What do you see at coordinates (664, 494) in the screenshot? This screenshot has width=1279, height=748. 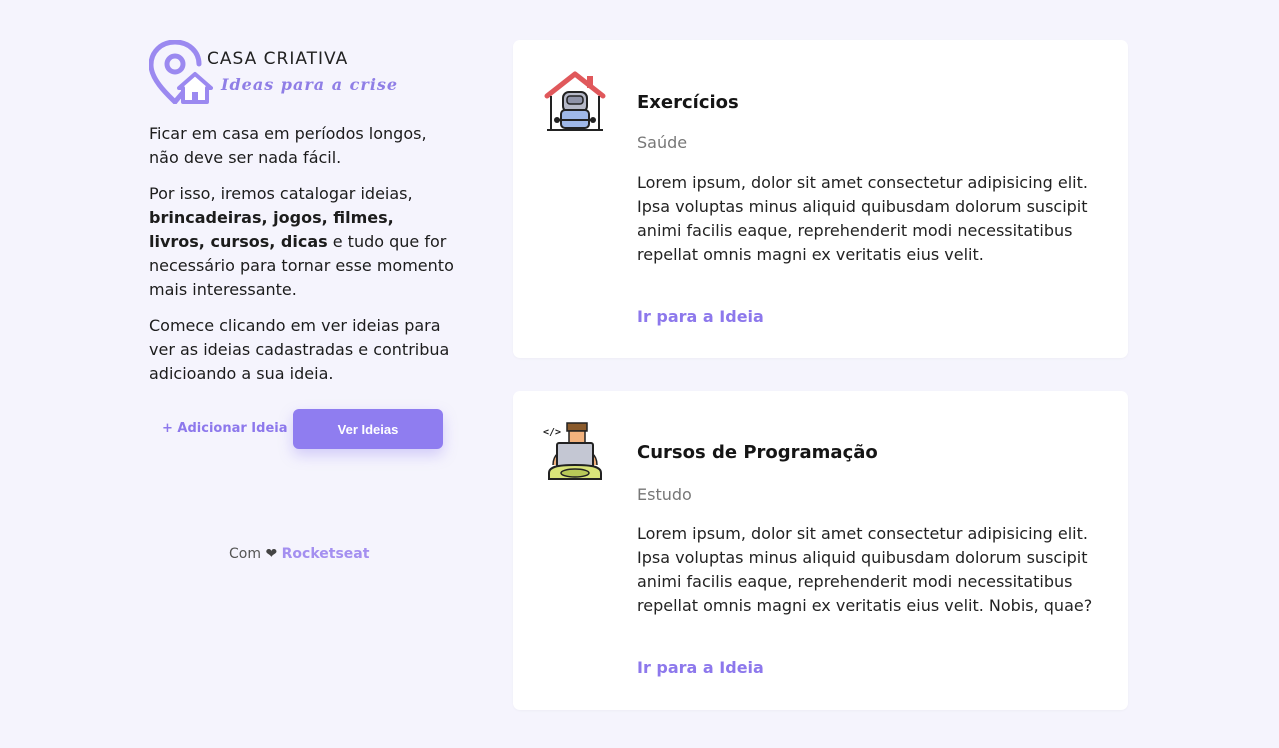 I see `idea-category: Estudo` at bounding box center [664, 494].